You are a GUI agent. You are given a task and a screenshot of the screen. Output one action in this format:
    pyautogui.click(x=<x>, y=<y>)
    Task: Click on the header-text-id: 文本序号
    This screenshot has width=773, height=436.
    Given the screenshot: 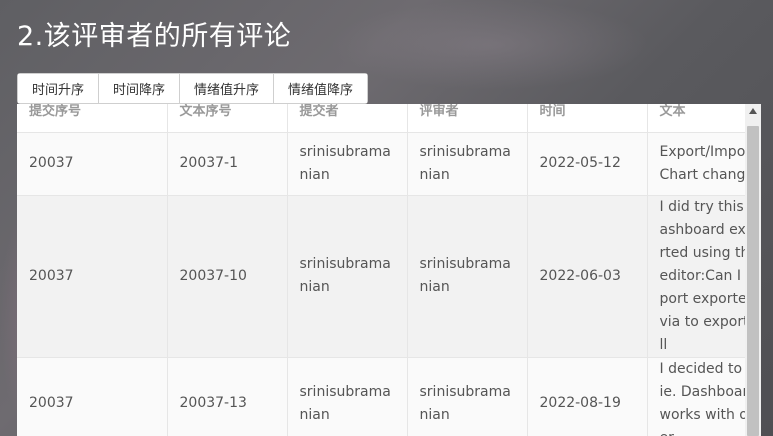 What is the action you would take?
    pyautogui.click(x=227, y=118)
    